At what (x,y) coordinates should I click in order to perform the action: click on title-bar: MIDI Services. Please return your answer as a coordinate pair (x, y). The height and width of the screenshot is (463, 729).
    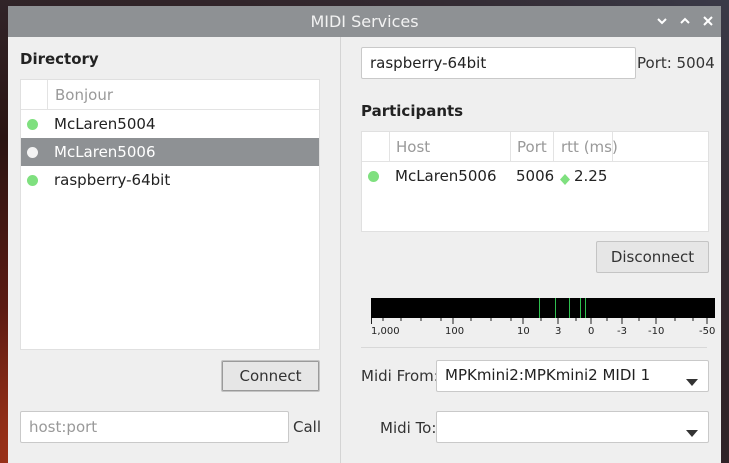
    Looking at the image, I should click on (364, 21).